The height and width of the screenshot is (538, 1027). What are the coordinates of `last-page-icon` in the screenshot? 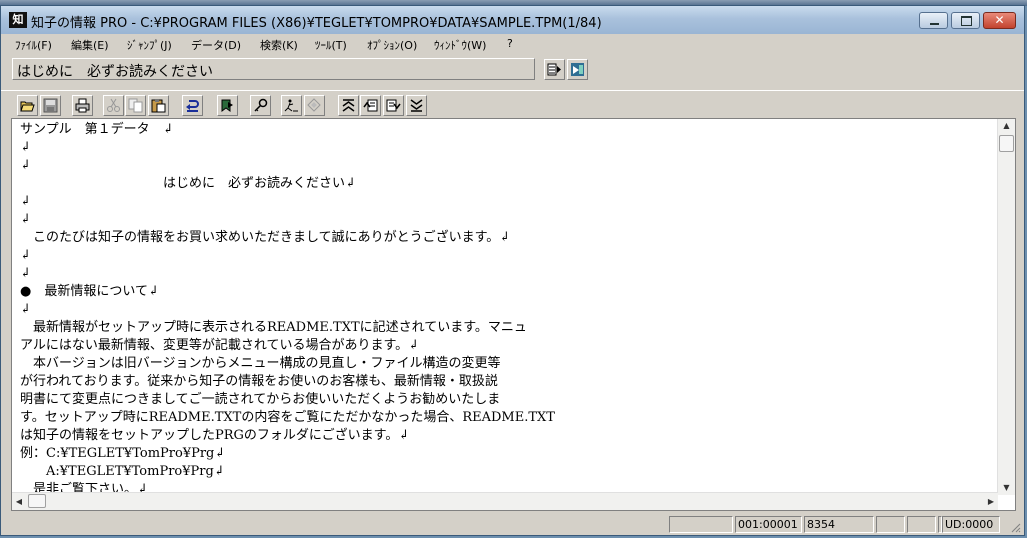 It's located at (416, 105).